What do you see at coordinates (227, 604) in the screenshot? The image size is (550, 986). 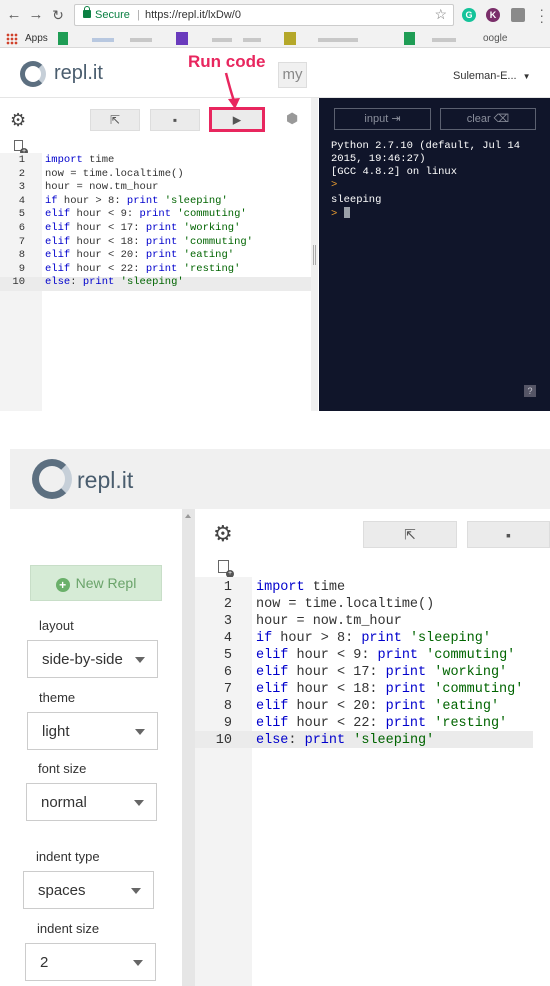 I see `line-number: 2` at bounding box center [227, 604].